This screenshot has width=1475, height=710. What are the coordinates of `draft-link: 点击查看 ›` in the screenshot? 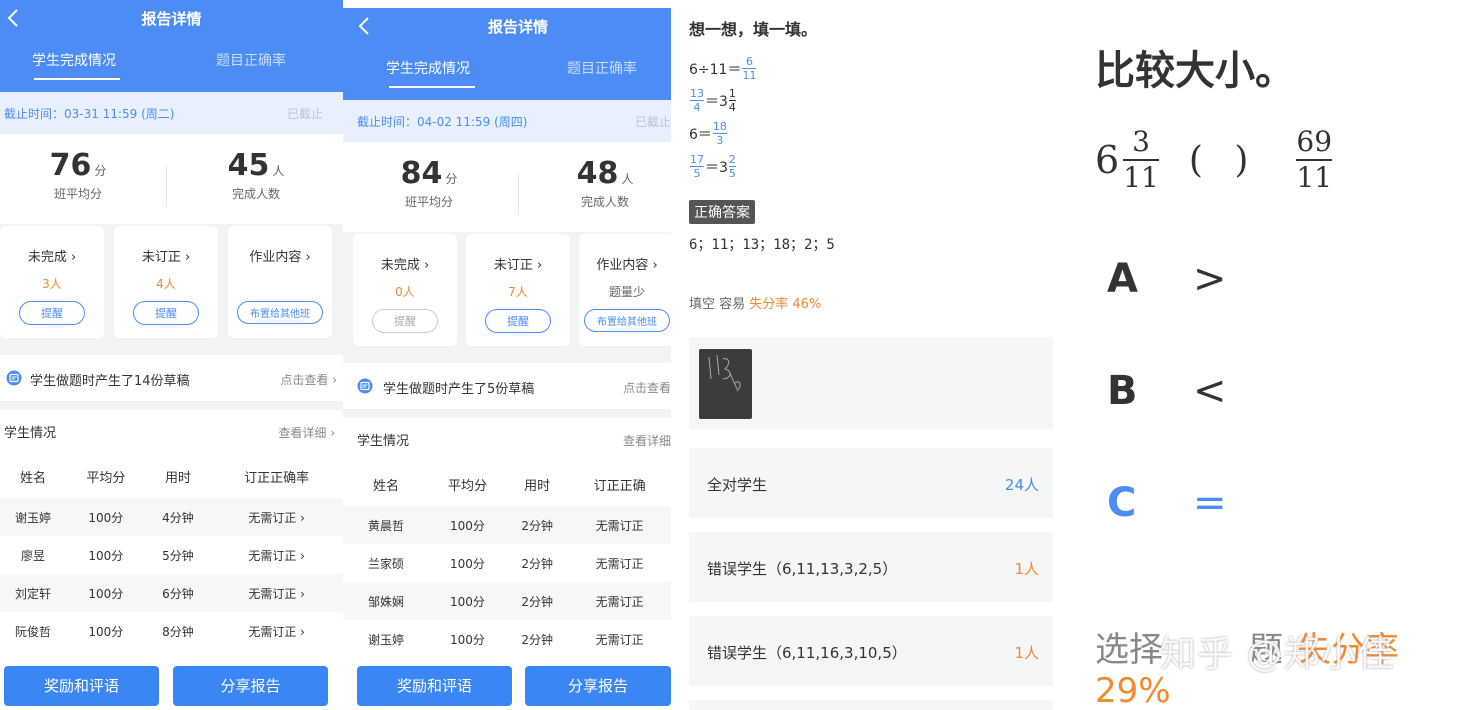 It's located at (308, 379).